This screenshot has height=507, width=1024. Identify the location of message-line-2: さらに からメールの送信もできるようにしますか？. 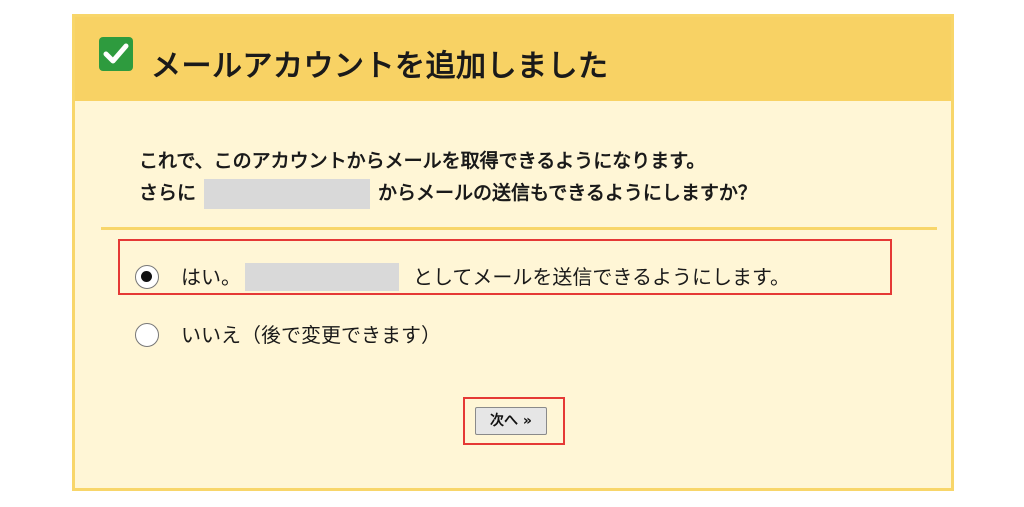
(448, 193).